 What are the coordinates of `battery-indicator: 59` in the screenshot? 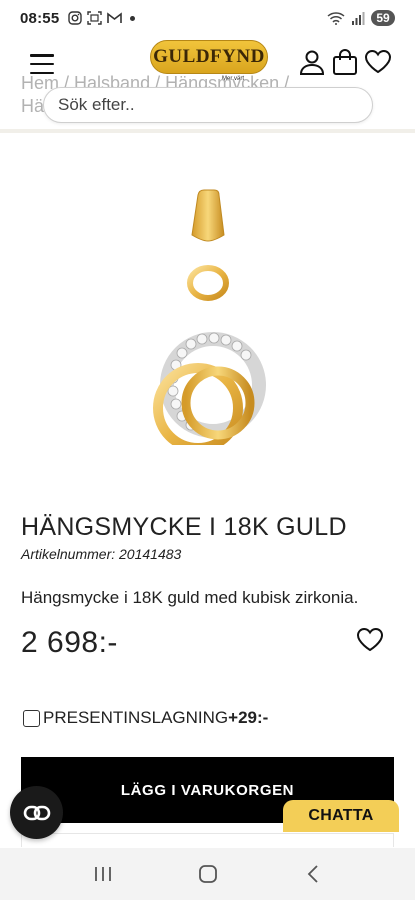 It's located at (383, 18).